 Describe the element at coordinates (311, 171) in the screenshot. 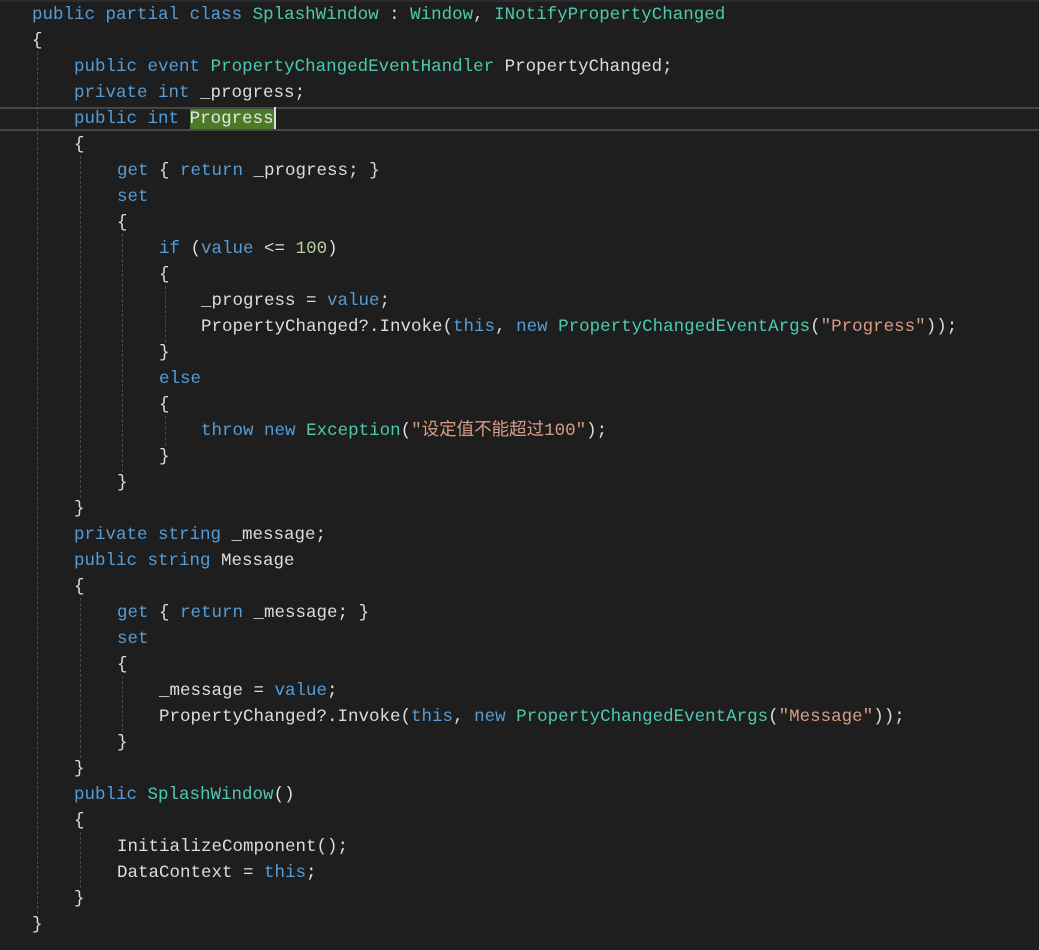

I see `code-token: _progress; }` at that location.